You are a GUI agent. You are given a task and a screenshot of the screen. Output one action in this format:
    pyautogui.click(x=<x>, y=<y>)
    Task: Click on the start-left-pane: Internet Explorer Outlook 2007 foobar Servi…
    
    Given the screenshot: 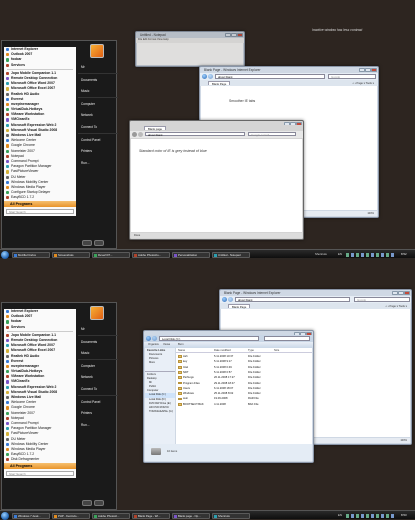 What is the action you would take?
    pyautogui.click(x=40, y=394)
    